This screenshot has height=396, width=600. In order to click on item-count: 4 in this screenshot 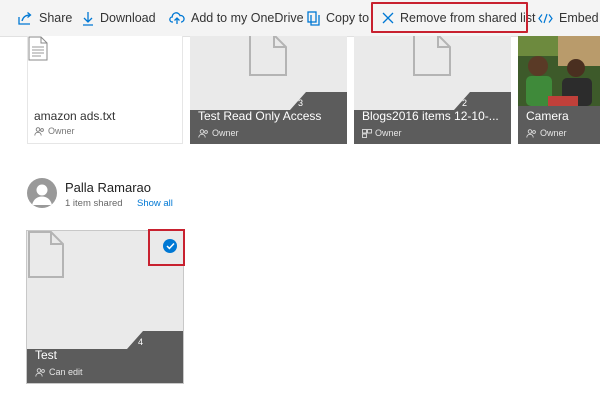, I will do `click(140, 342)`.